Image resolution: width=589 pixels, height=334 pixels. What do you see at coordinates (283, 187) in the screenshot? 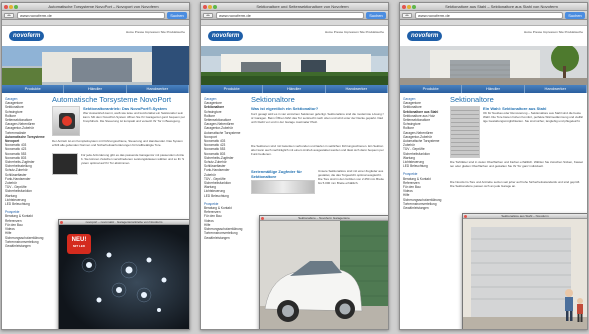
I see `spring-thumbnail` at bounding box center [283, 187].